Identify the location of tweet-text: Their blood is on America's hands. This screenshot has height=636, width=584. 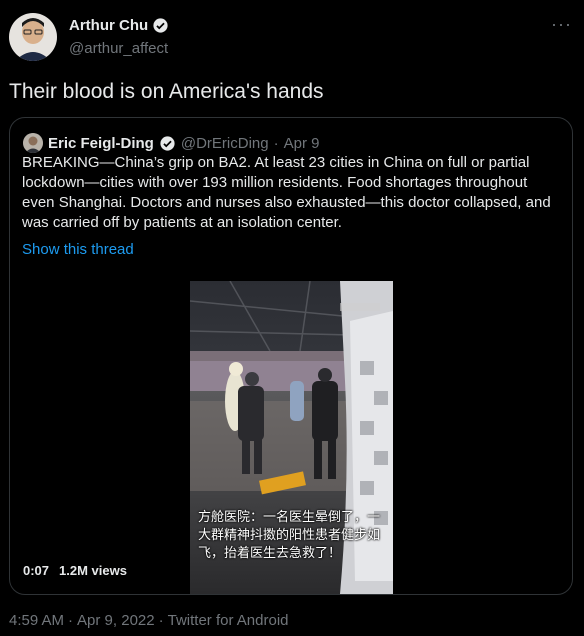
(166, 91).